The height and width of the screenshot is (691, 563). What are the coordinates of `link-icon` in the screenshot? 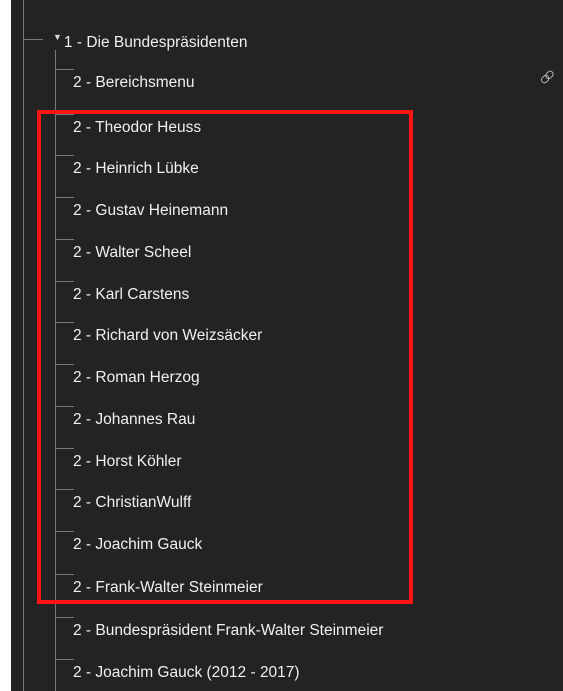 It's located at (548, 77).